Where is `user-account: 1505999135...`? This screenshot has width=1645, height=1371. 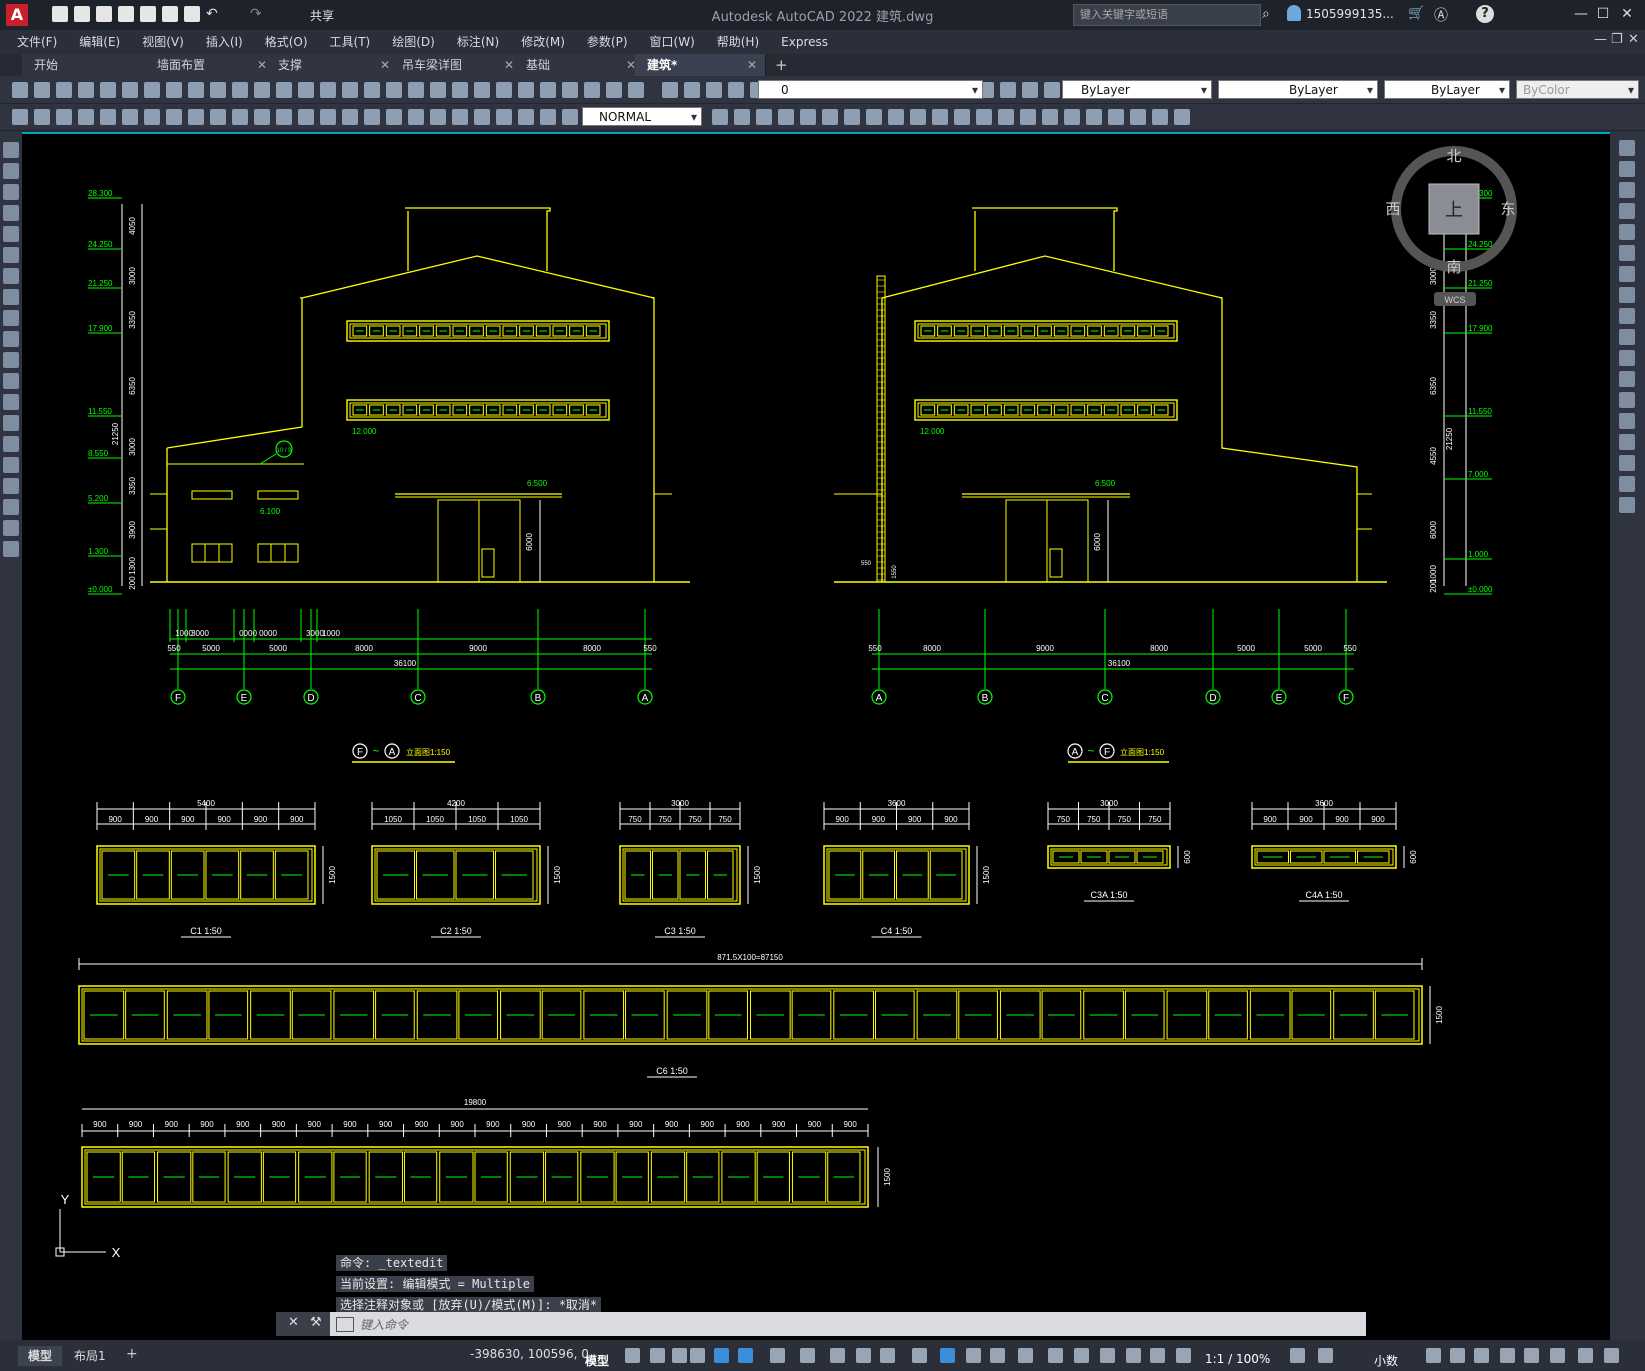
user-account: 1505999135... is located at coordinates (1350, 14).